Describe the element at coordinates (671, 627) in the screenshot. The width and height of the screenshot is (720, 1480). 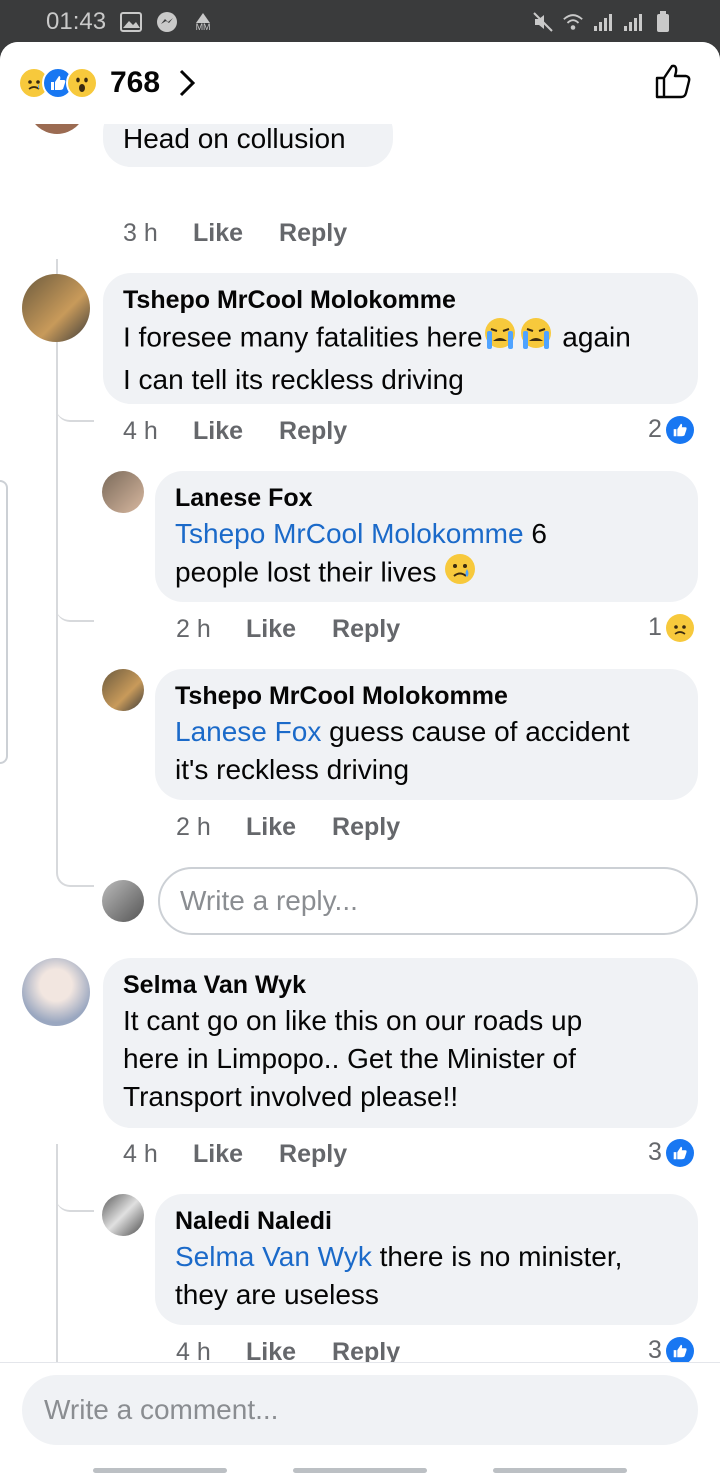
I see `comment-reactions: 1` at that location.